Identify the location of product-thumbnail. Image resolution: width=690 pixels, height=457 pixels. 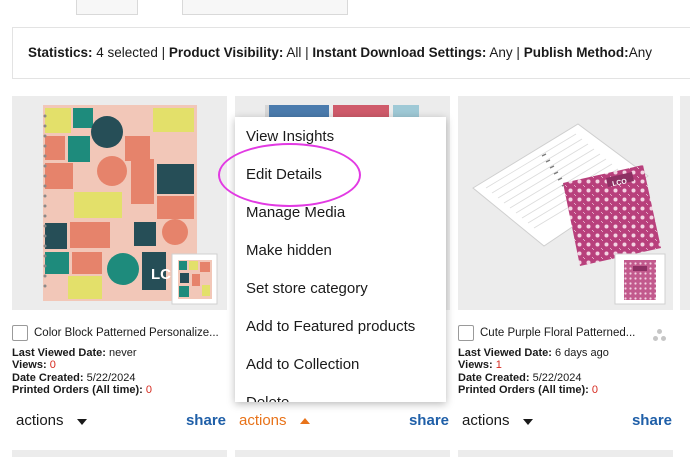
(685, 203).